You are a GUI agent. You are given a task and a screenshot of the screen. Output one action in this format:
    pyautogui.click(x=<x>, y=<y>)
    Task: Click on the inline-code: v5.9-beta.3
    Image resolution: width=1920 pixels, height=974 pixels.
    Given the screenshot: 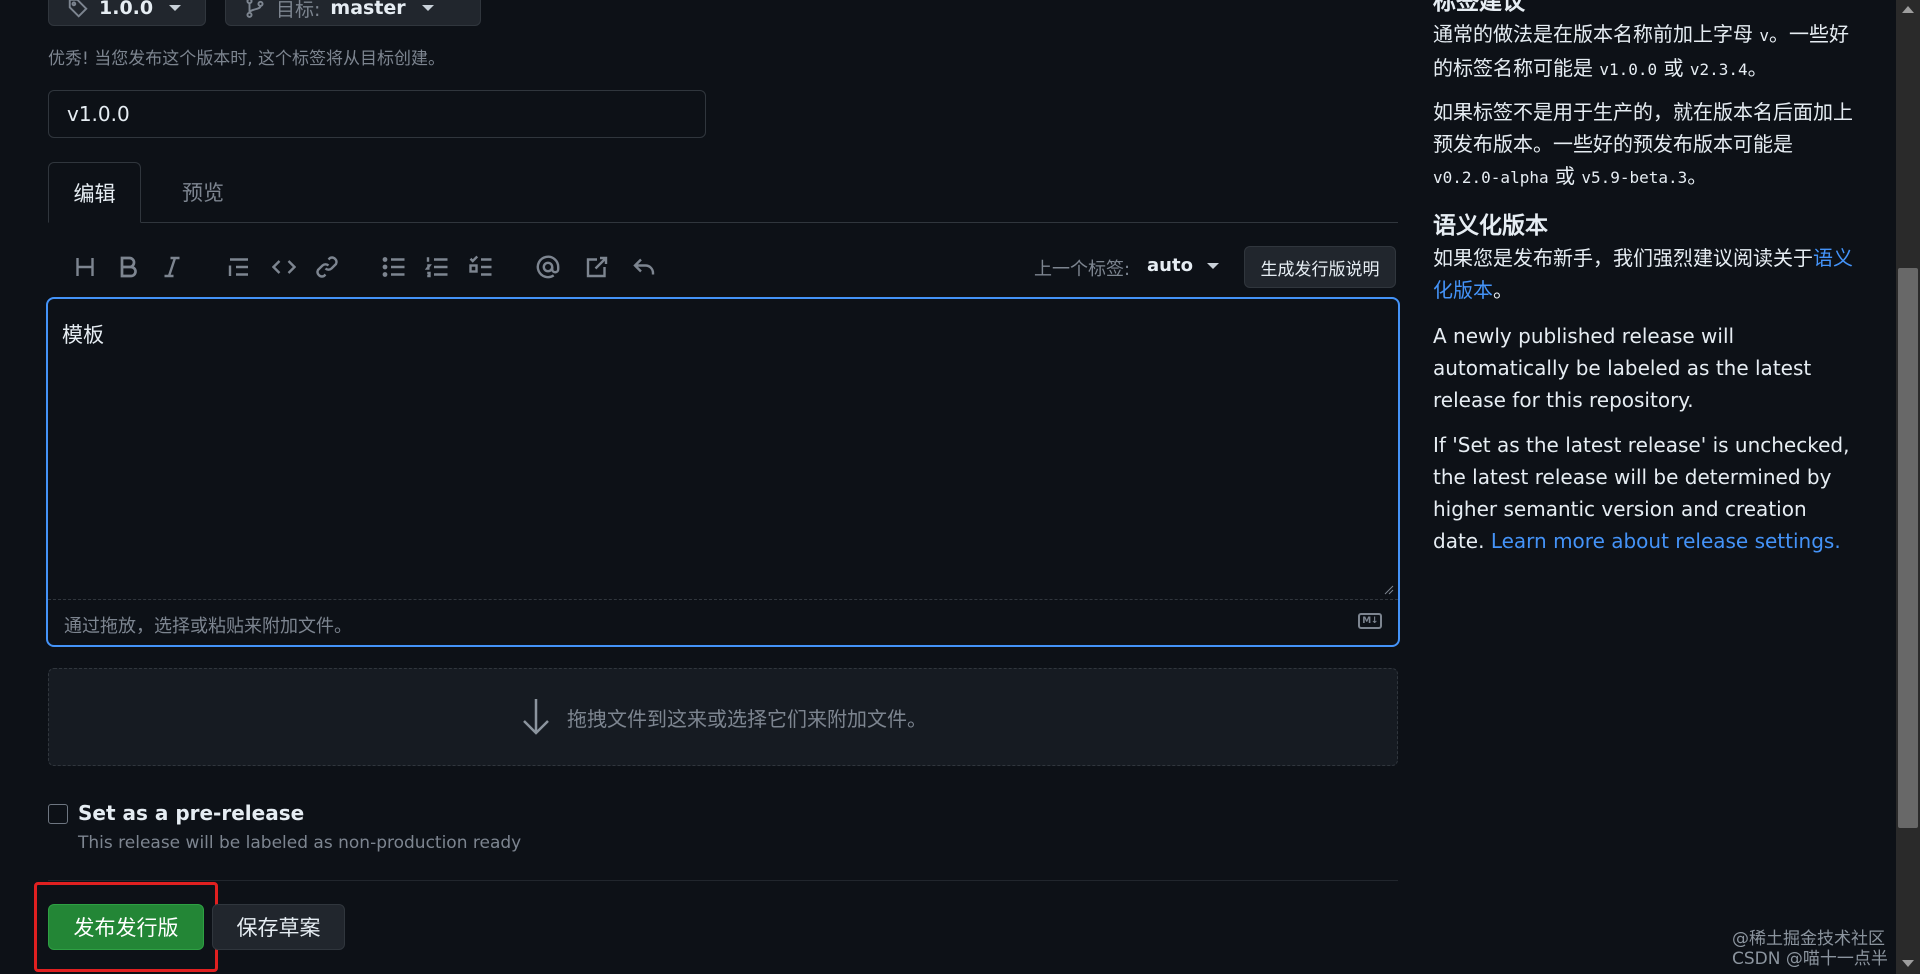 What is the action you would take?
    pyautogui.click(x=1634, y=177)
    